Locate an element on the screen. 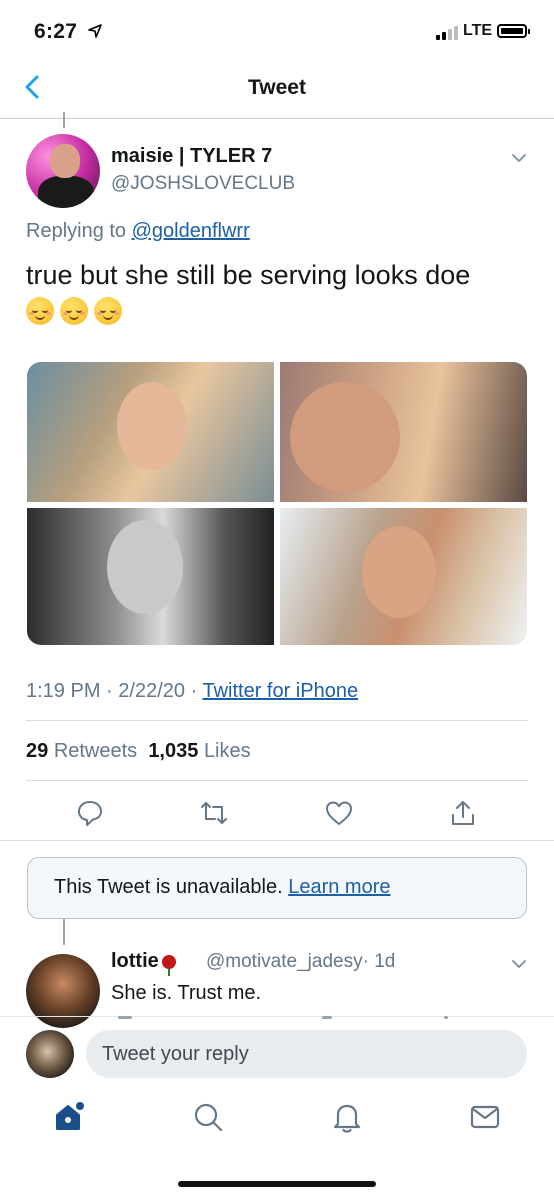 This screenshot has width=554, height=1200. tweet-body: true but she still be serving looks doe is located at coordinates (248, 275).